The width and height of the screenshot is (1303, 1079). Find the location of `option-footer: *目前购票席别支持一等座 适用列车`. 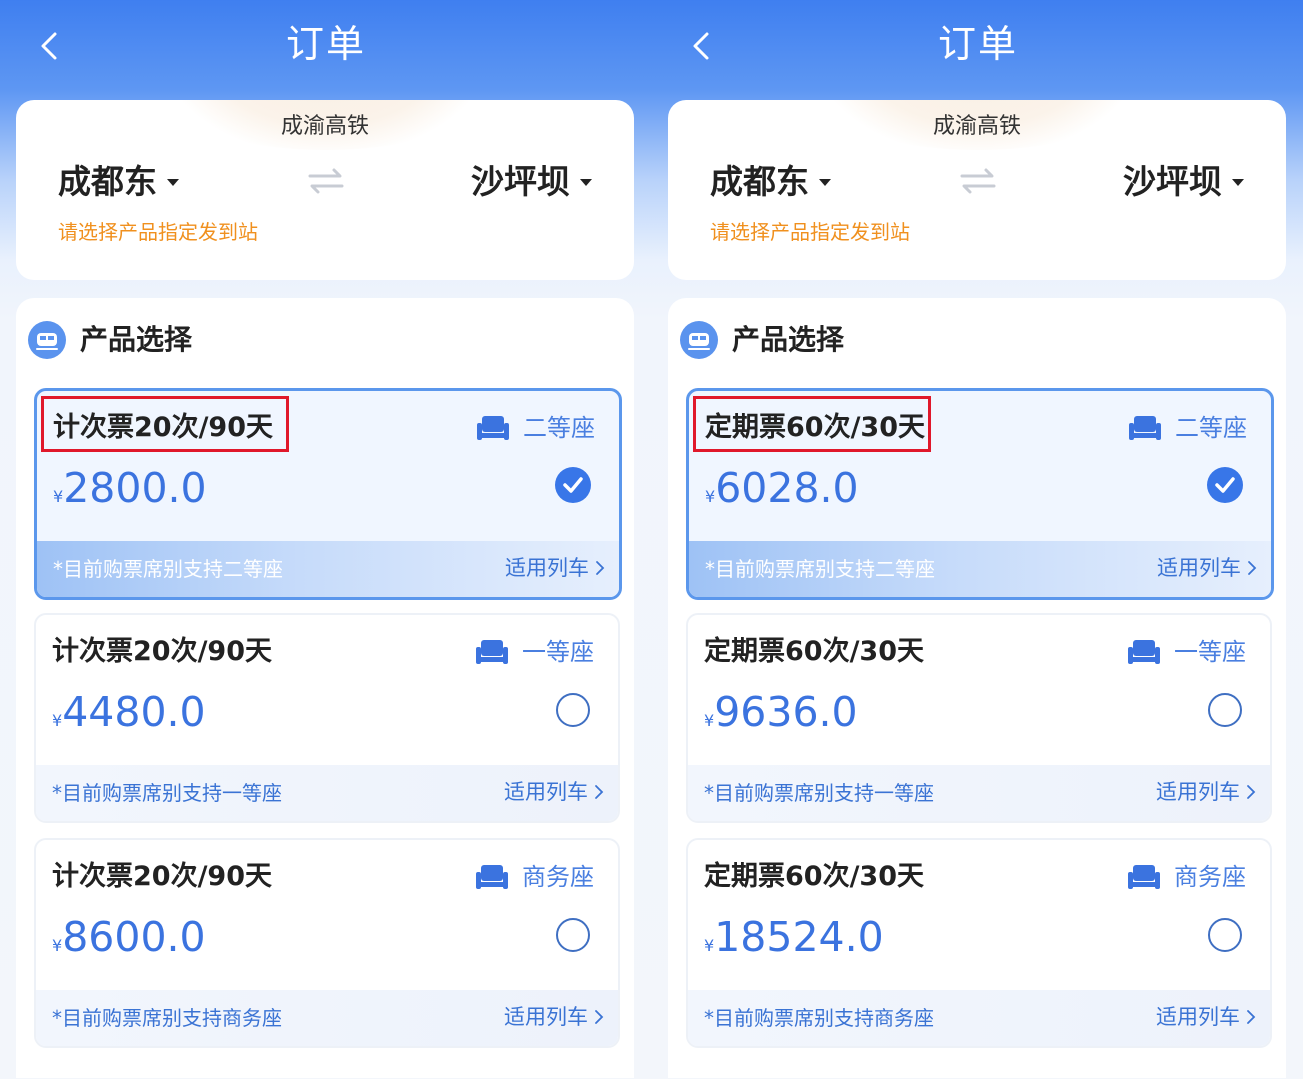

option-footer: *目前购票席别支持一等座 适用列车 is located at coordinates (979, 793).